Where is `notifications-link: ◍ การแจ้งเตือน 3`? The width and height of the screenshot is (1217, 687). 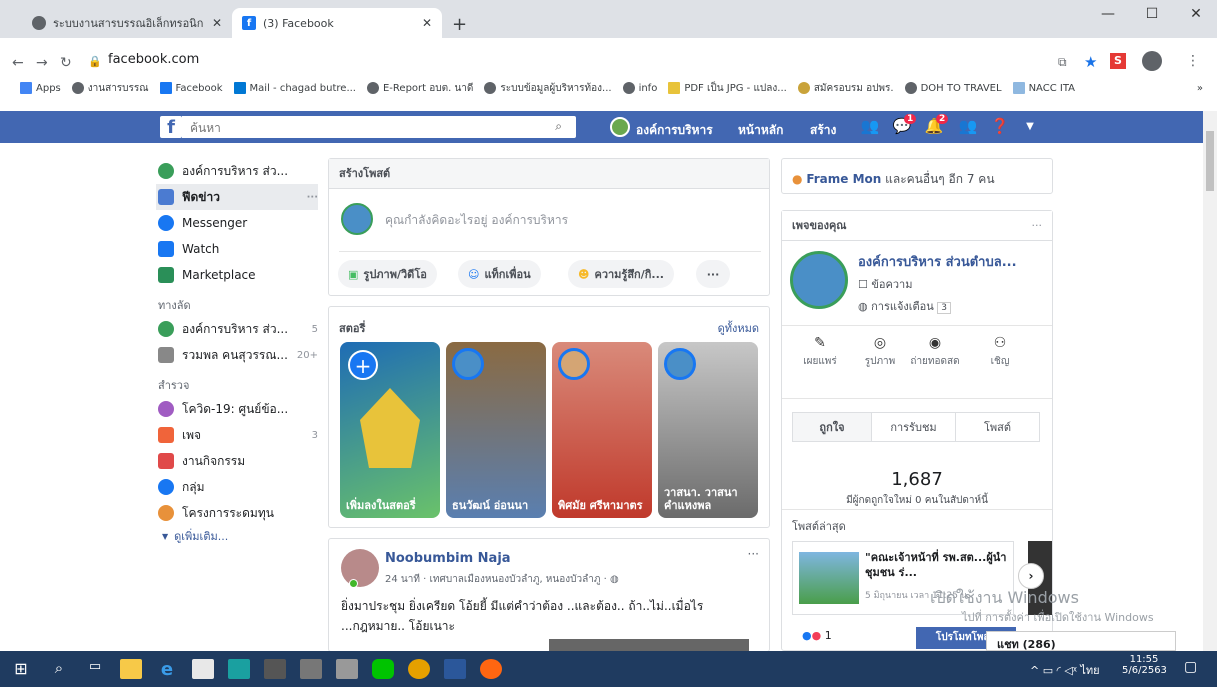
notifications-link: ◍ การแจ้งเตือน 3 is located at coordinates (905, 306).